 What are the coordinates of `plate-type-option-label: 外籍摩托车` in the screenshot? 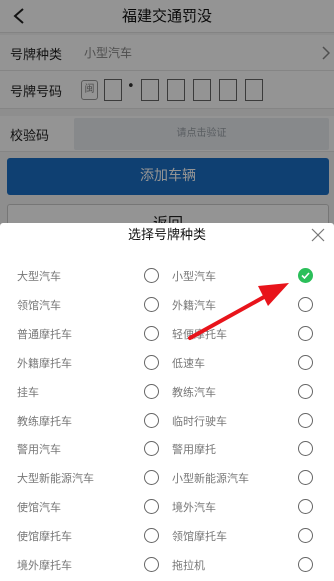 It's located at (44, 363).